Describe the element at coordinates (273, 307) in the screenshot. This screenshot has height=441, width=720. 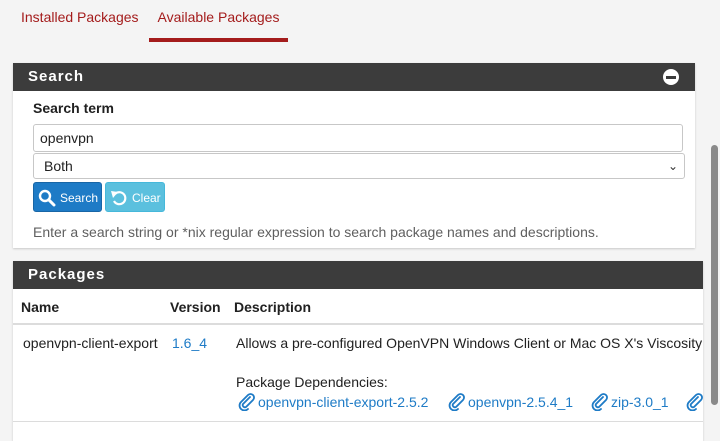
I see `column-header-description: Description` at that location.